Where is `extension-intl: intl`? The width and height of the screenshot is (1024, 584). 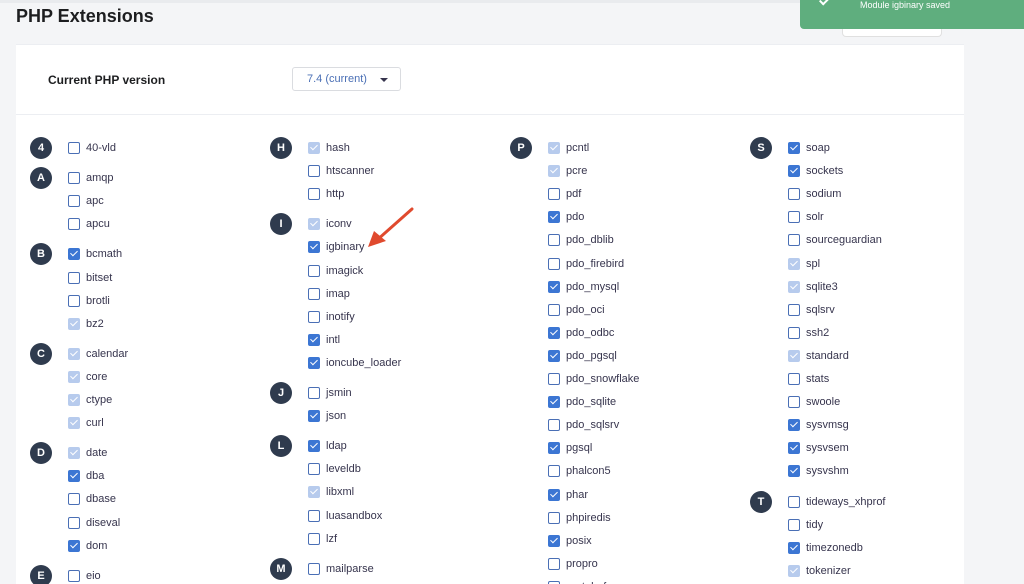
extension-intl: intl is located at coordinates (324, 340).